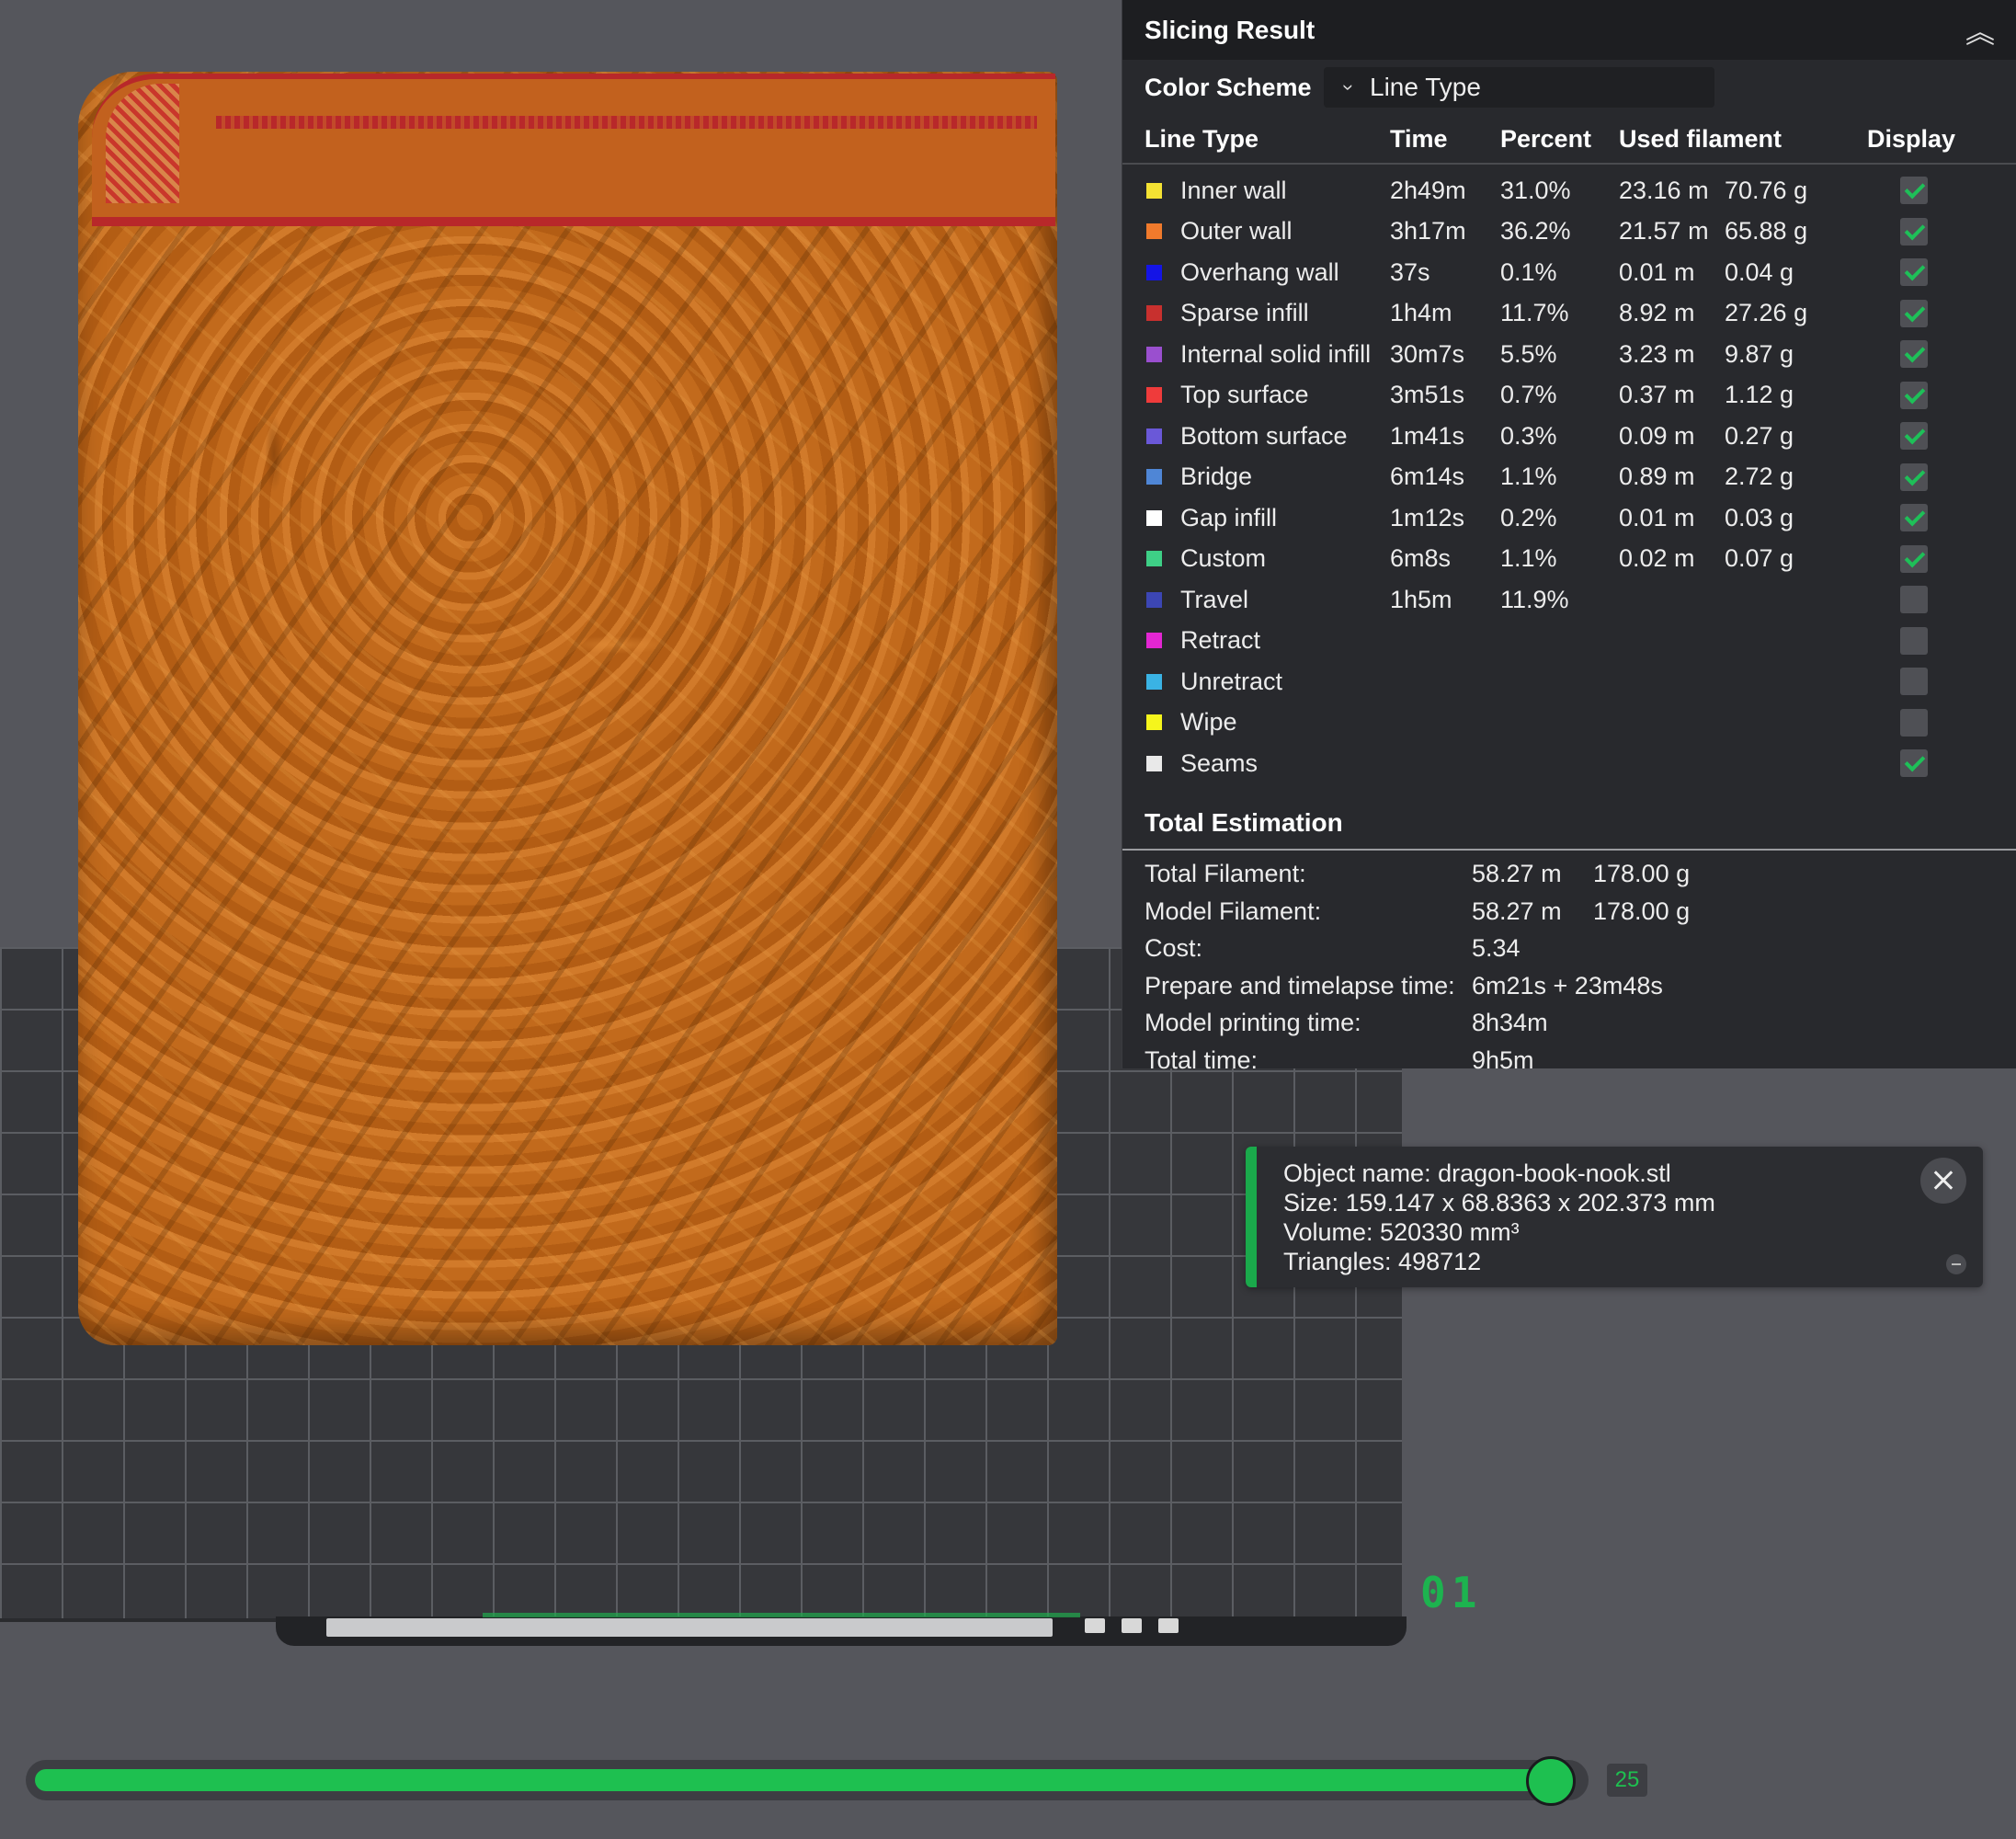 The width and height of the screenshot is (2016, 1839). What do you see at coordinates (1428, 190) in the screenshot?
I see `line-type-time: 2h49m` at bounding box center [1428, 190].